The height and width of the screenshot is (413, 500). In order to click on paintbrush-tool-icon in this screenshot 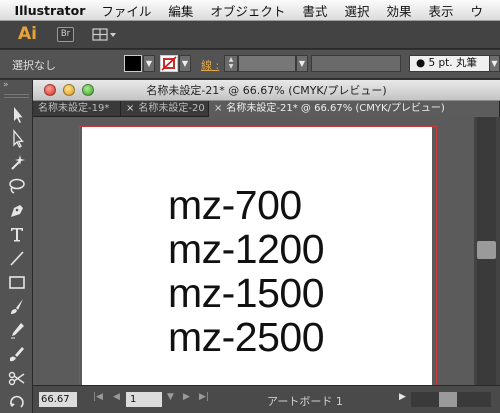, I will do `click(17, 306)`.